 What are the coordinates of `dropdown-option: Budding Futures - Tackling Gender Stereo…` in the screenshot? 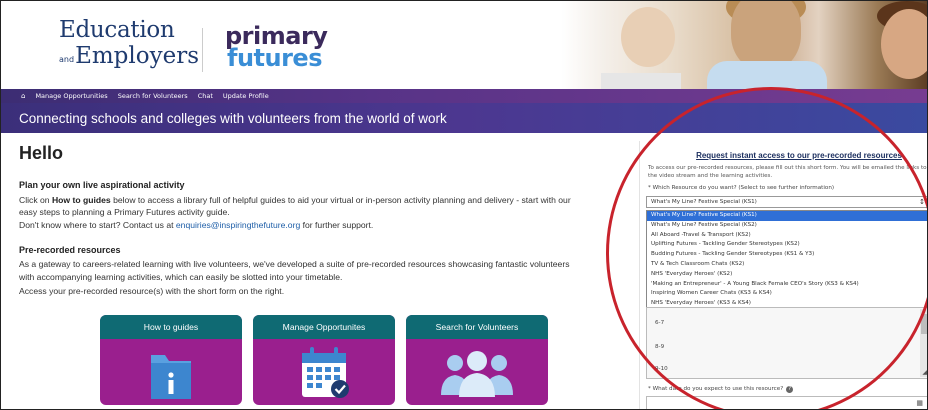 It's located at (787, 255).